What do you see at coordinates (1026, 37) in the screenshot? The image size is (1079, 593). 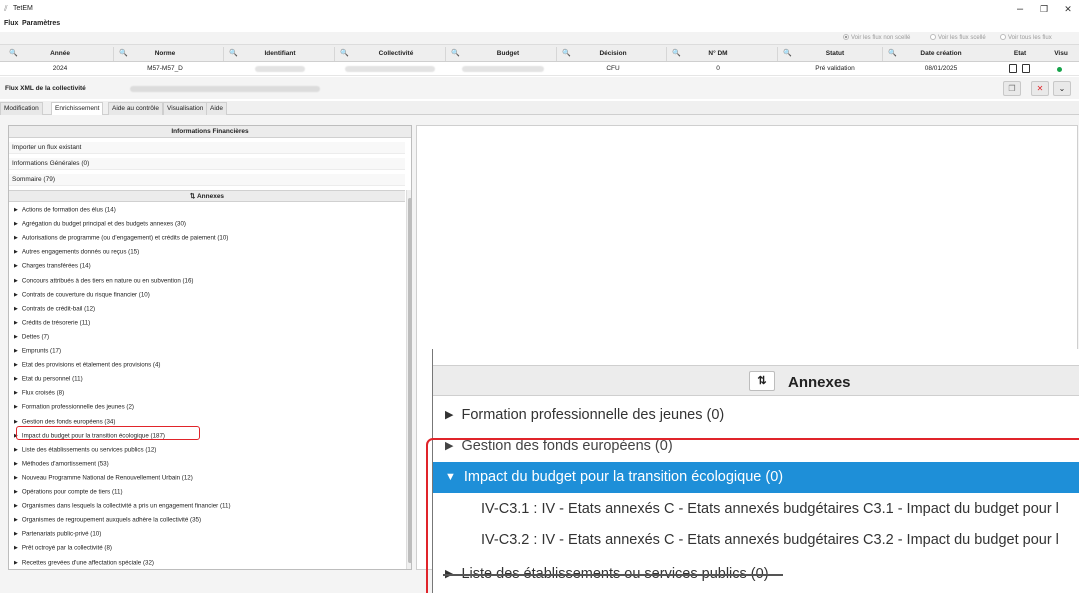 I see `filter-tous: Voir tous les flux` at bounding box center [1026, 37].